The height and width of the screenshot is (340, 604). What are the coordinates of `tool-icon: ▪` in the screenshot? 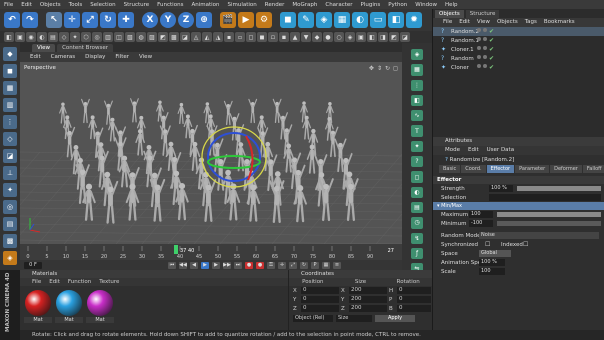 It's located at (229, 37).